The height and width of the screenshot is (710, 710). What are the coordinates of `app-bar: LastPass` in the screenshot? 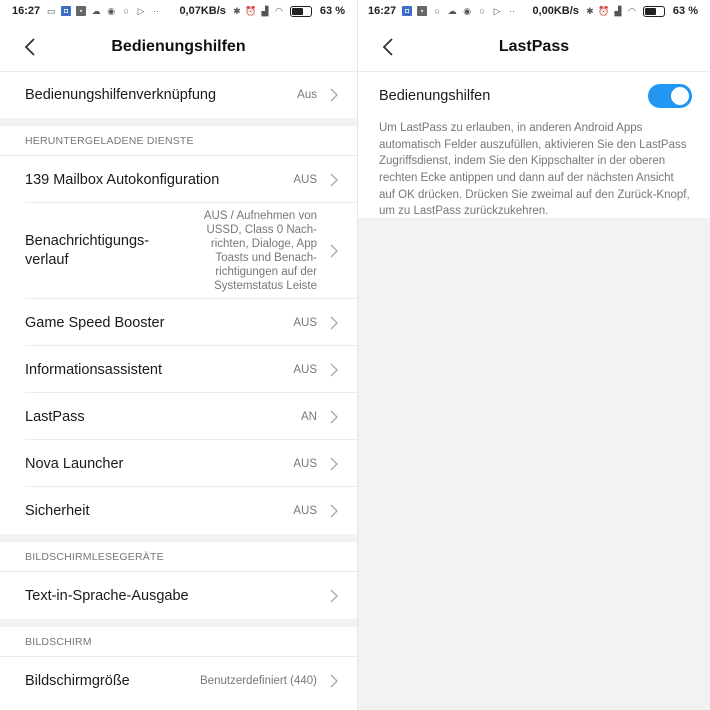 It's located at (534, 47).